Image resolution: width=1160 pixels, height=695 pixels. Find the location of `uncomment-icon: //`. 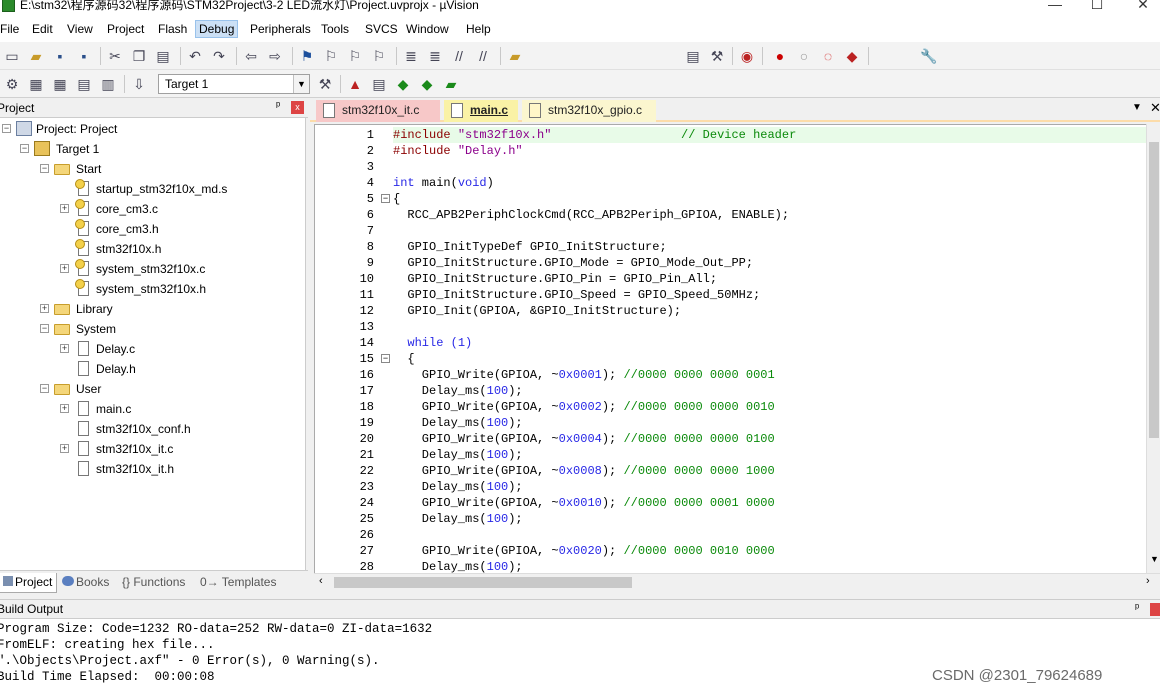

uncomment-icon: // is located at coordinates (483, 56).